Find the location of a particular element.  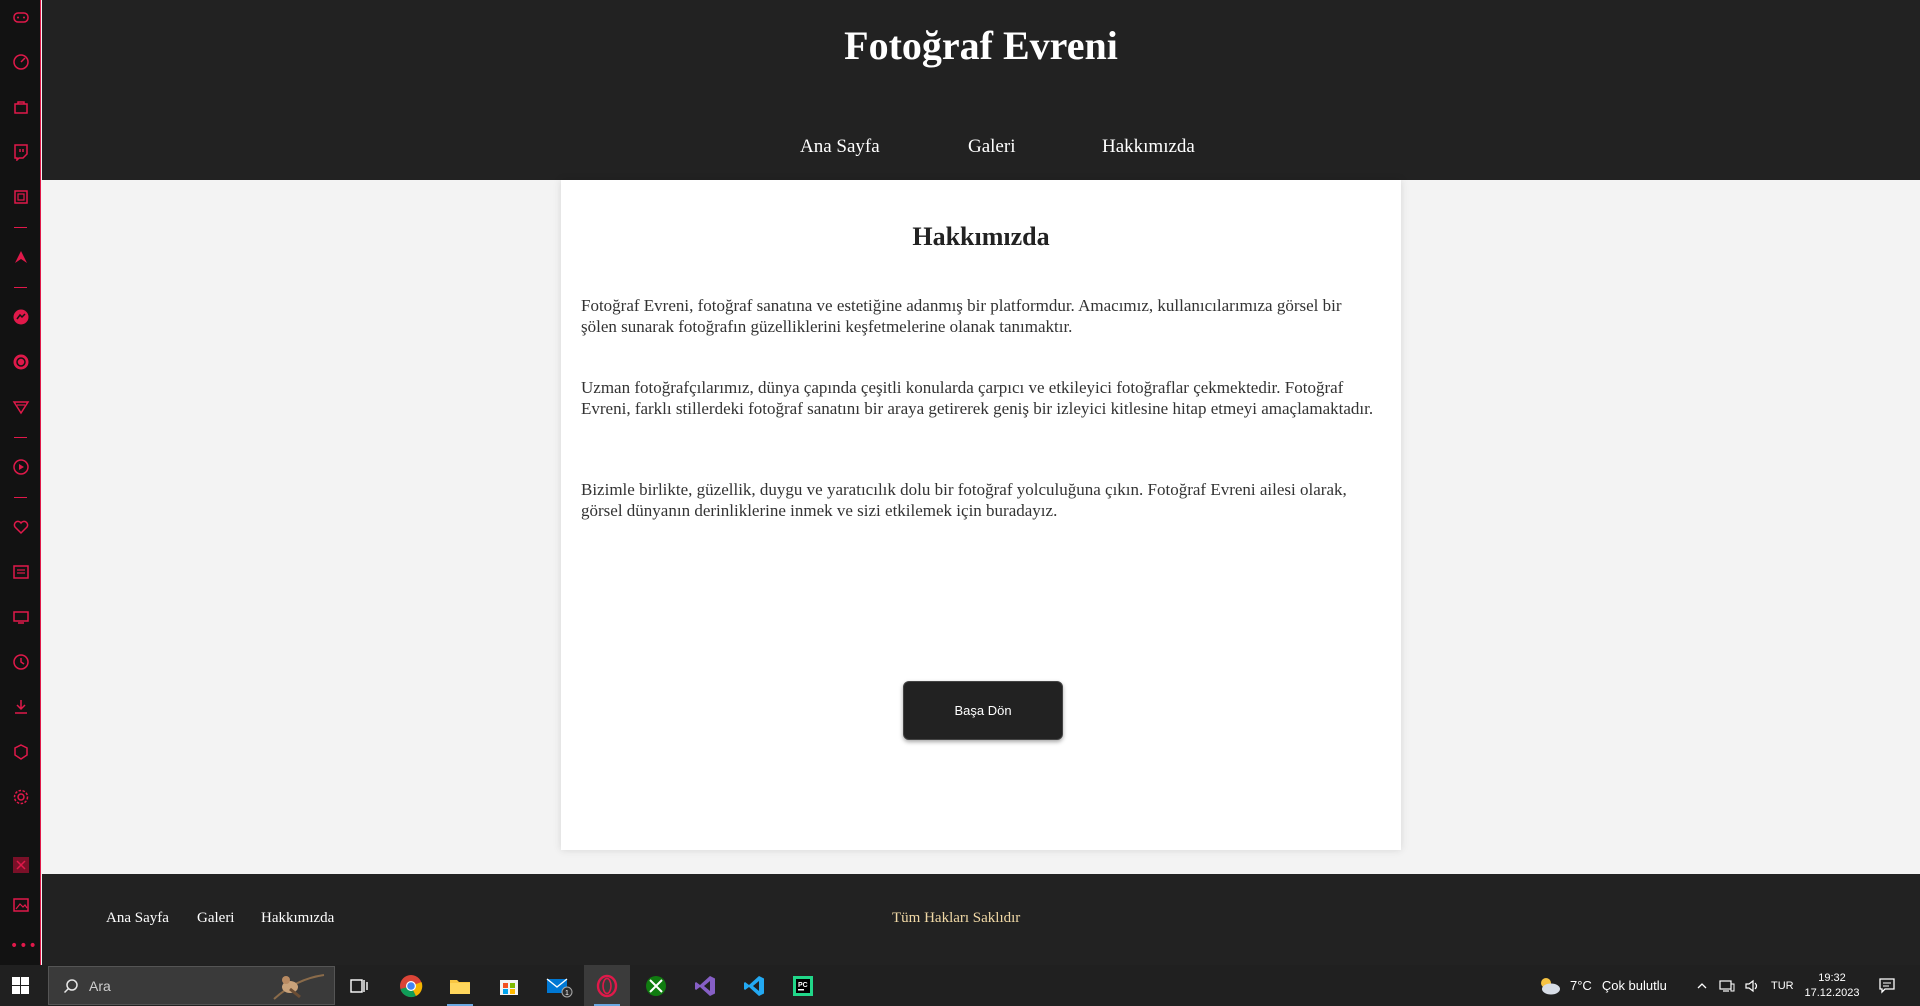

opera-gx-icon is located at coordinates (607, 985).